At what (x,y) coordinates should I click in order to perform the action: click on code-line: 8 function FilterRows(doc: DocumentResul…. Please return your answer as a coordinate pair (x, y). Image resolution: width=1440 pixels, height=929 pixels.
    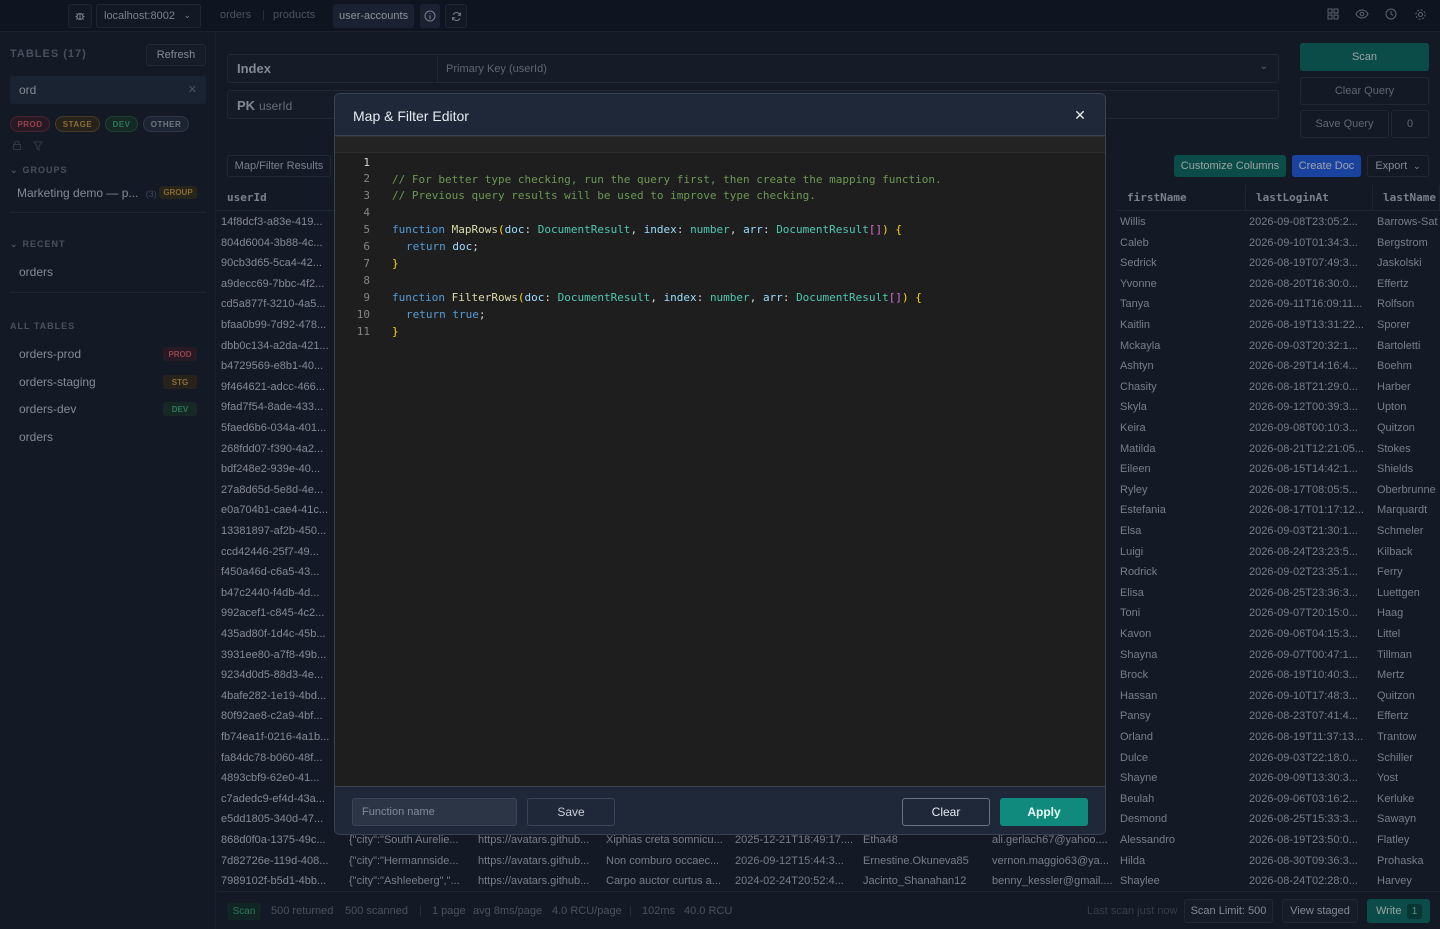
    Looking at the image, I should click on (720, 279).